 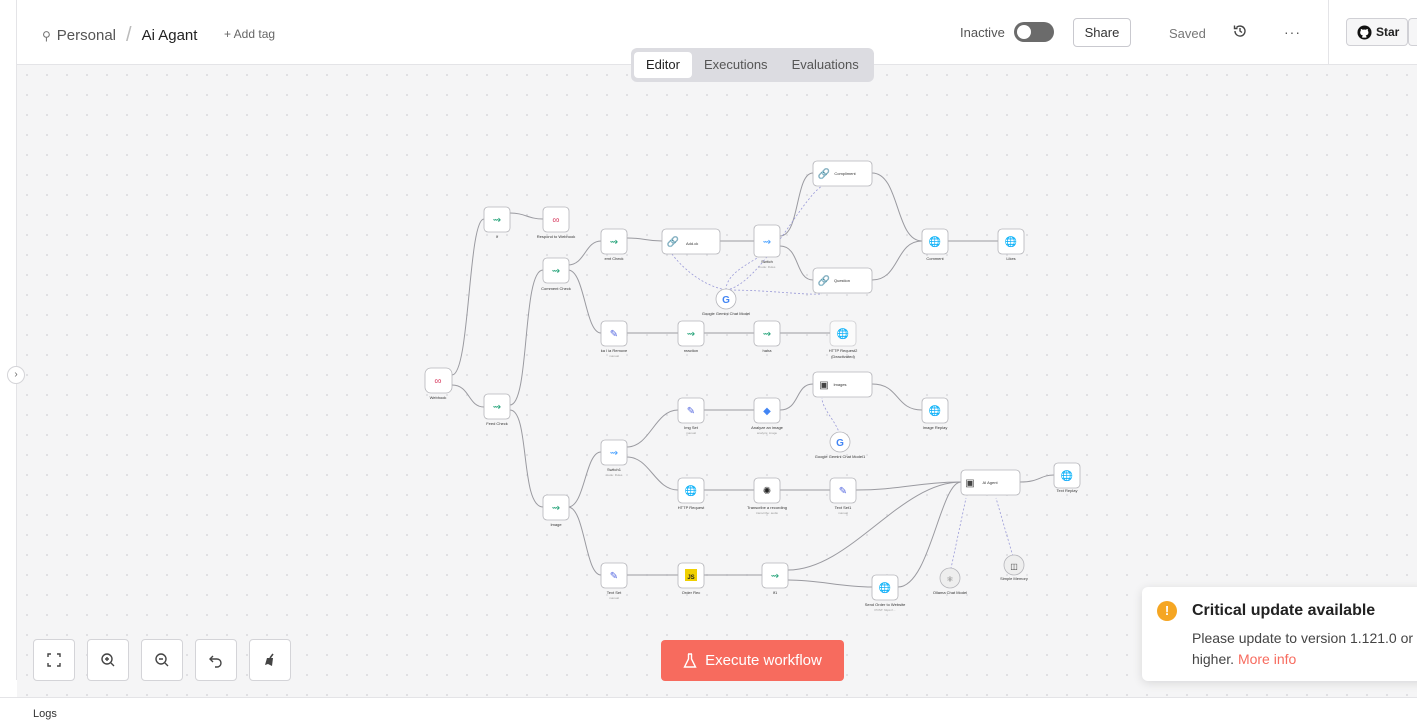 I want to click on node-remove-sub: manual, so click(x=614, y=356).